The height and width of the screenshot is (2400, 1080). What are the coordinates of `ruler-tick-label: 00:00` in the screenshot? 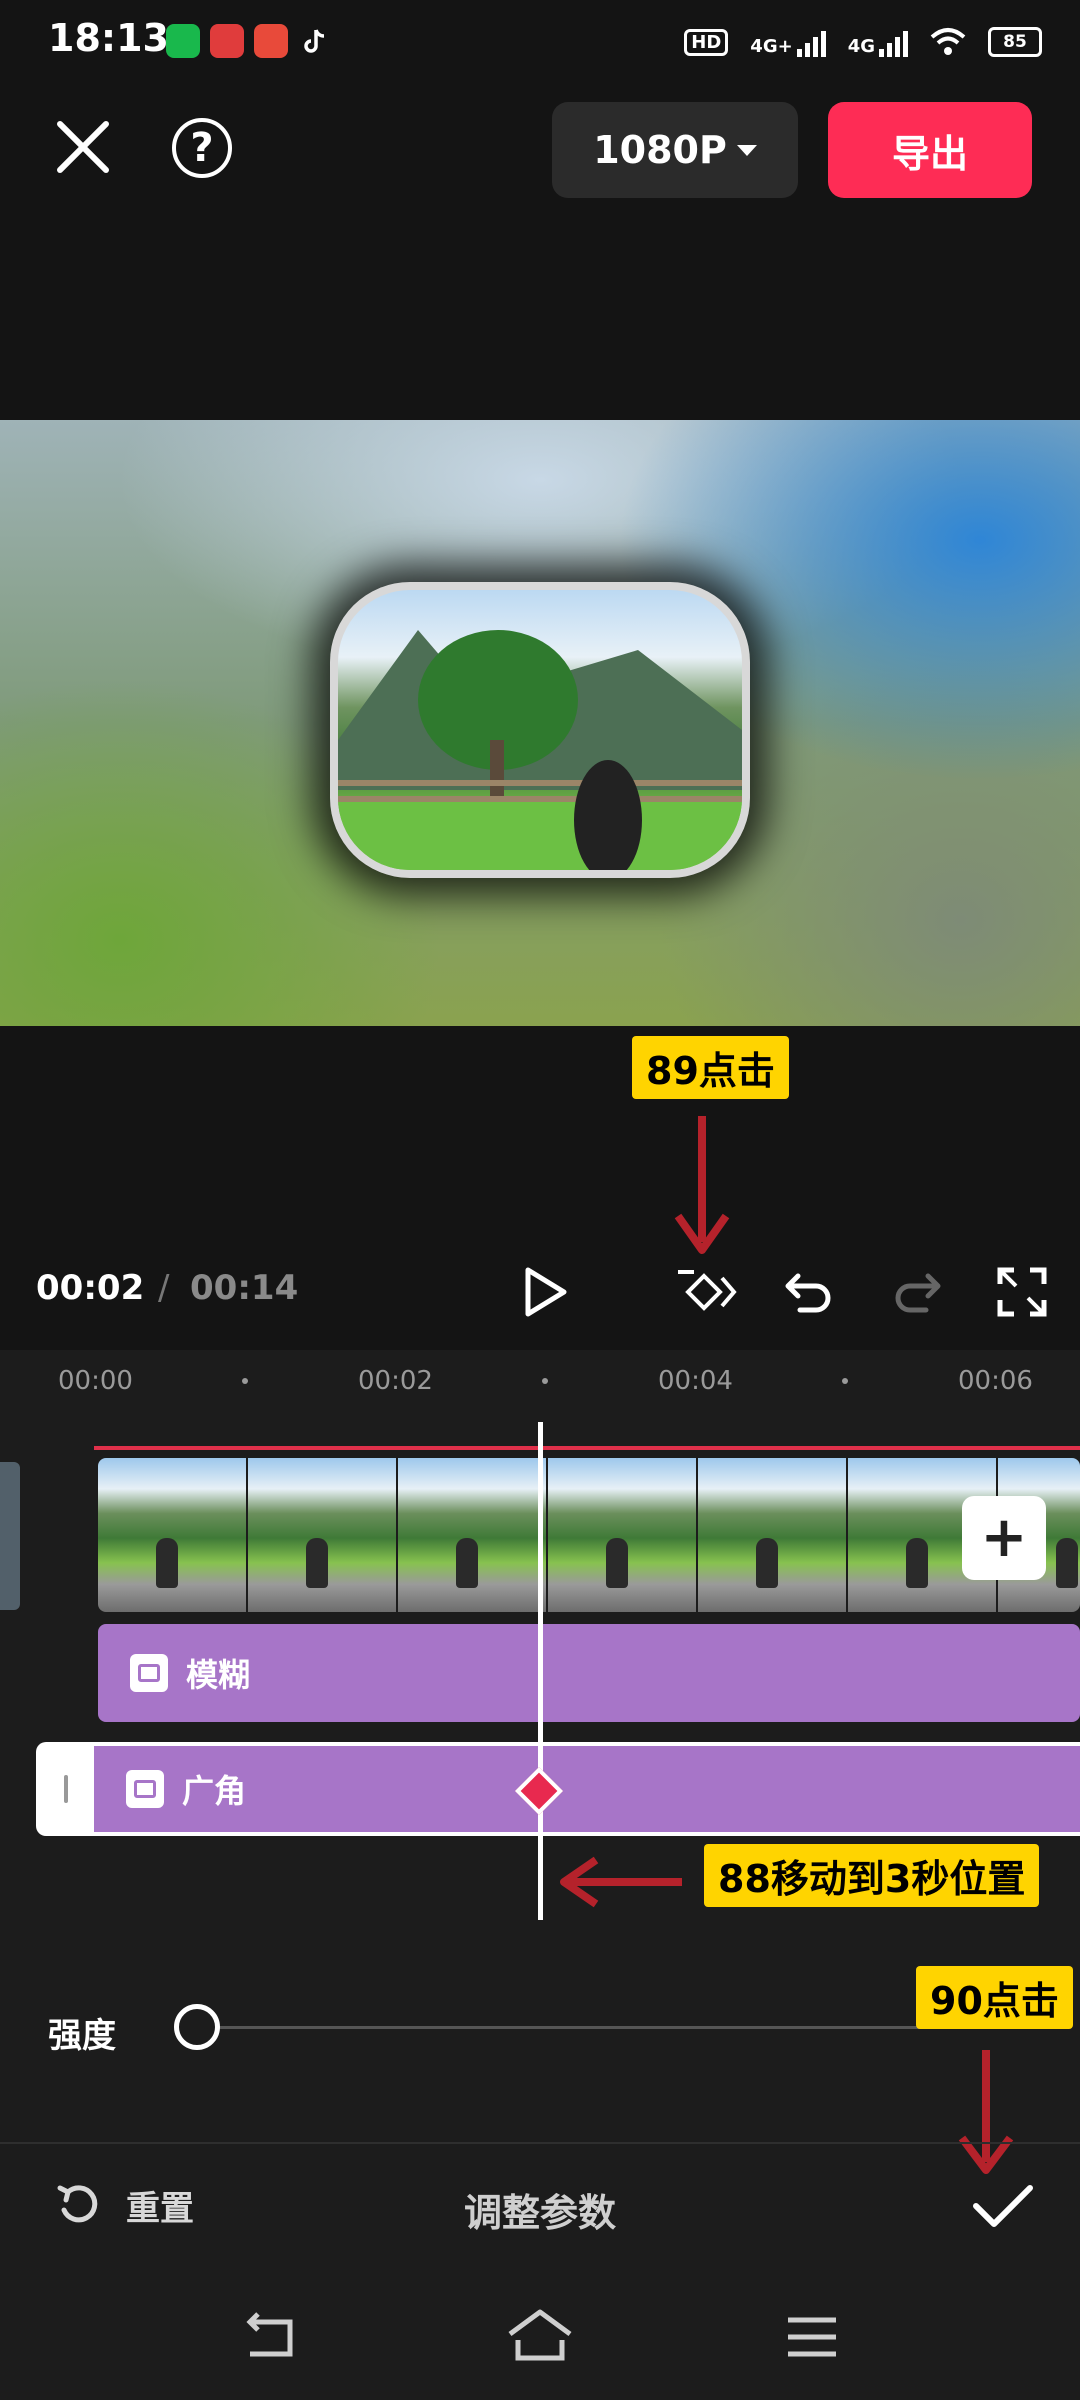 It's located at (95, 1381).